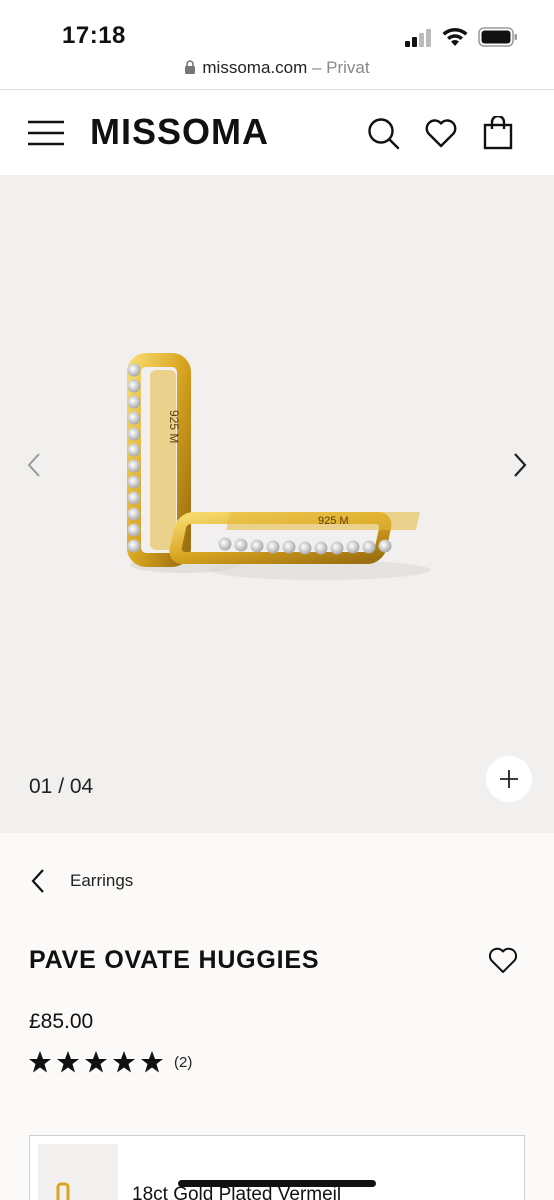  I want to click on breadcrumb-label: Earrings, so click(102, 880).